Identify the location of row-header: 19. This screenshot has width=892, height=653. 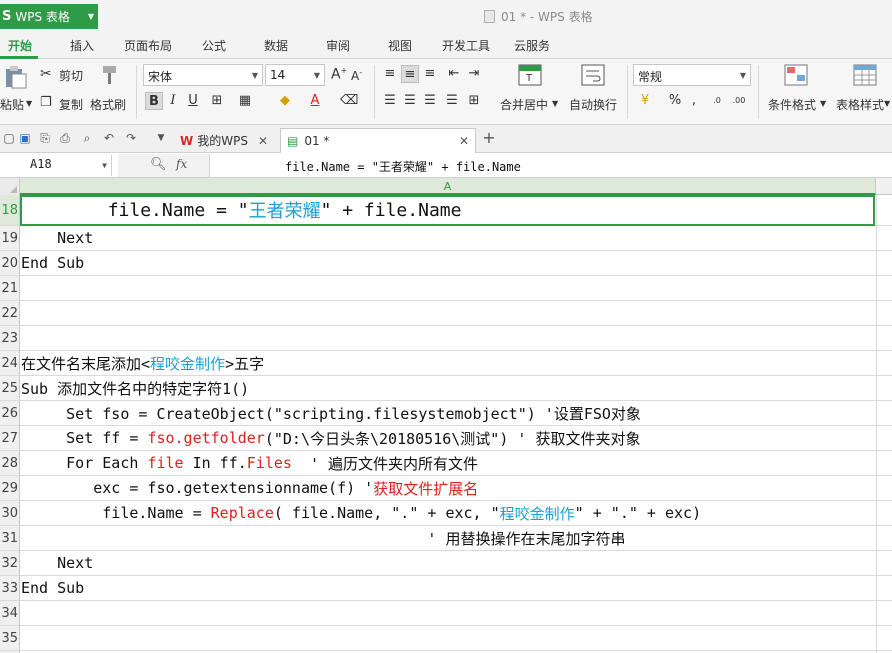
(10, 238).